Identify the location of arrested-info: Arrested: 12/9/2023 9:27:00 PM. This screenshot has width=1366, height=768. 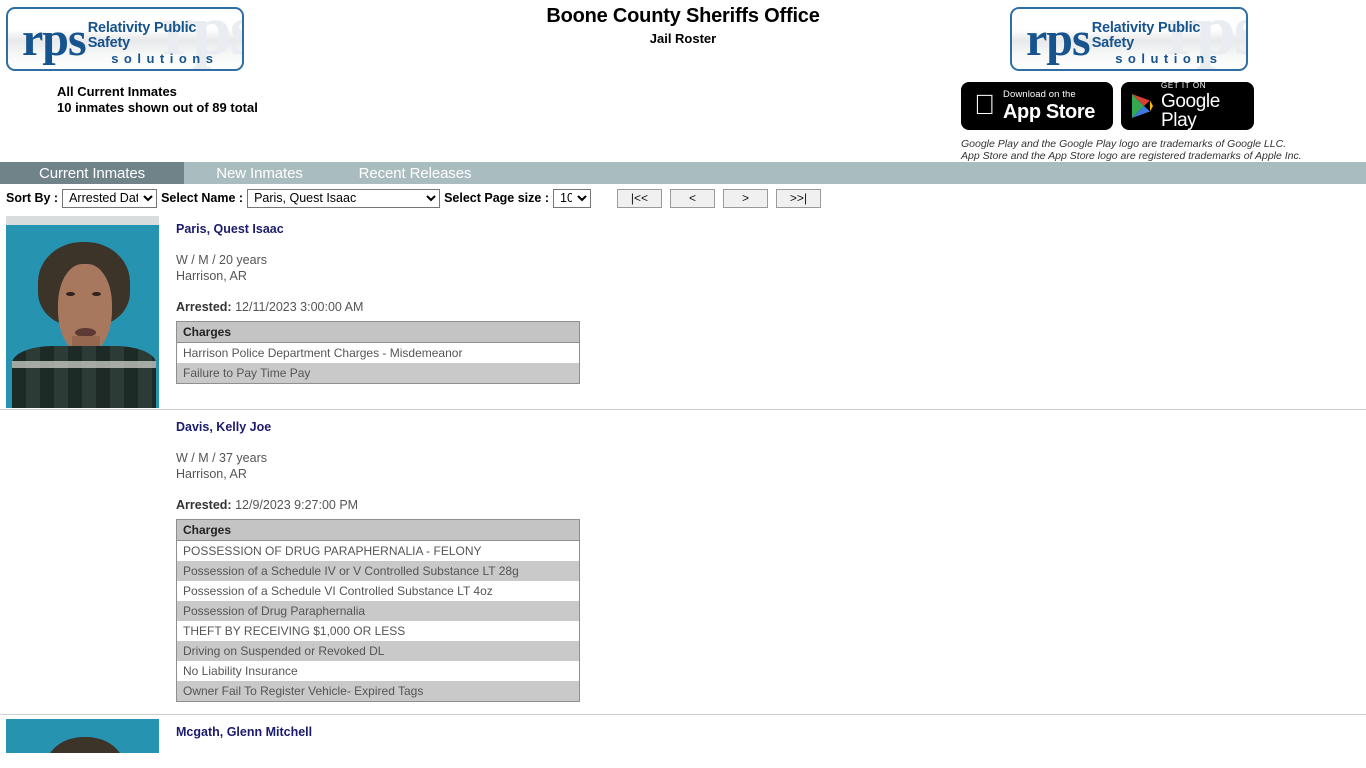
(771, 505).